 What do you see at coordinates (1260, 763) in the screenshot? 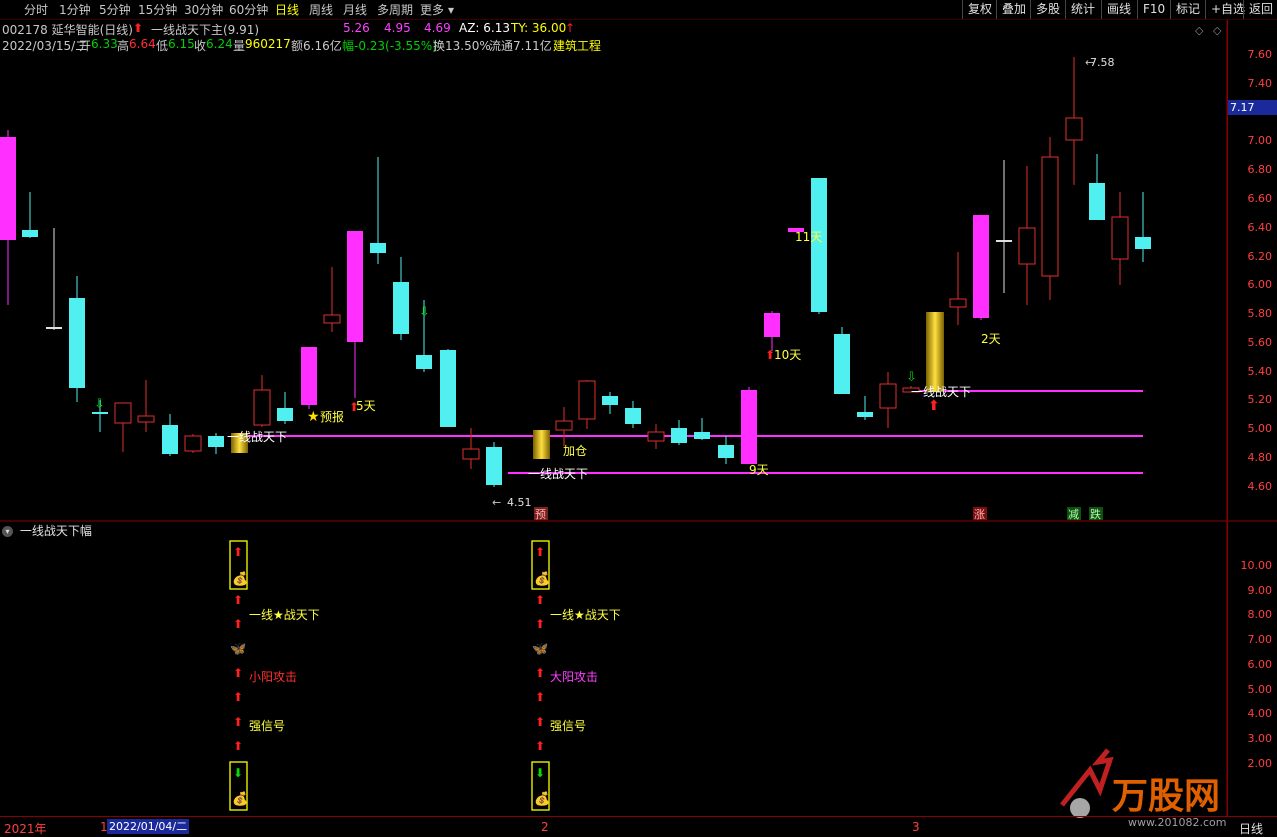
I see `sub-tick: 2.00` at bounding box center [1260, 763].